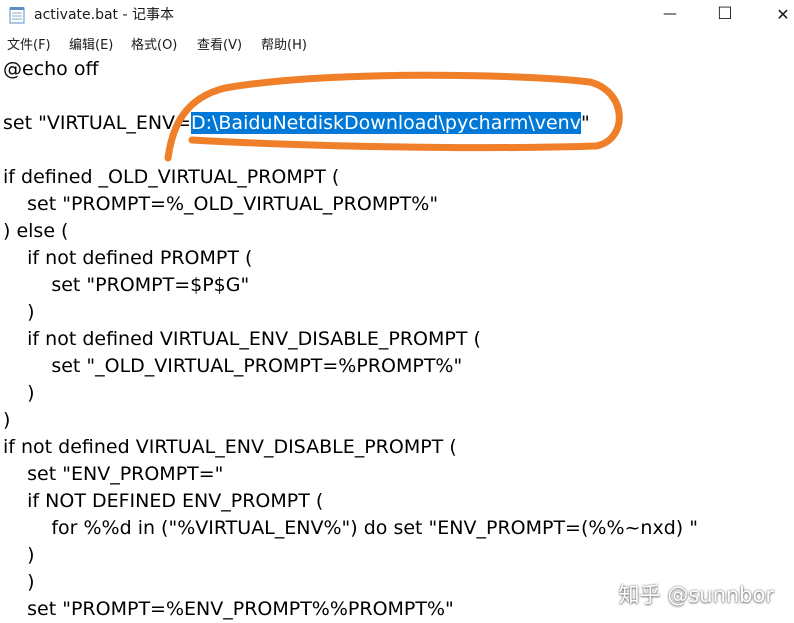  I want to click on menu-edit: 编辑(E), so click(91, 43).